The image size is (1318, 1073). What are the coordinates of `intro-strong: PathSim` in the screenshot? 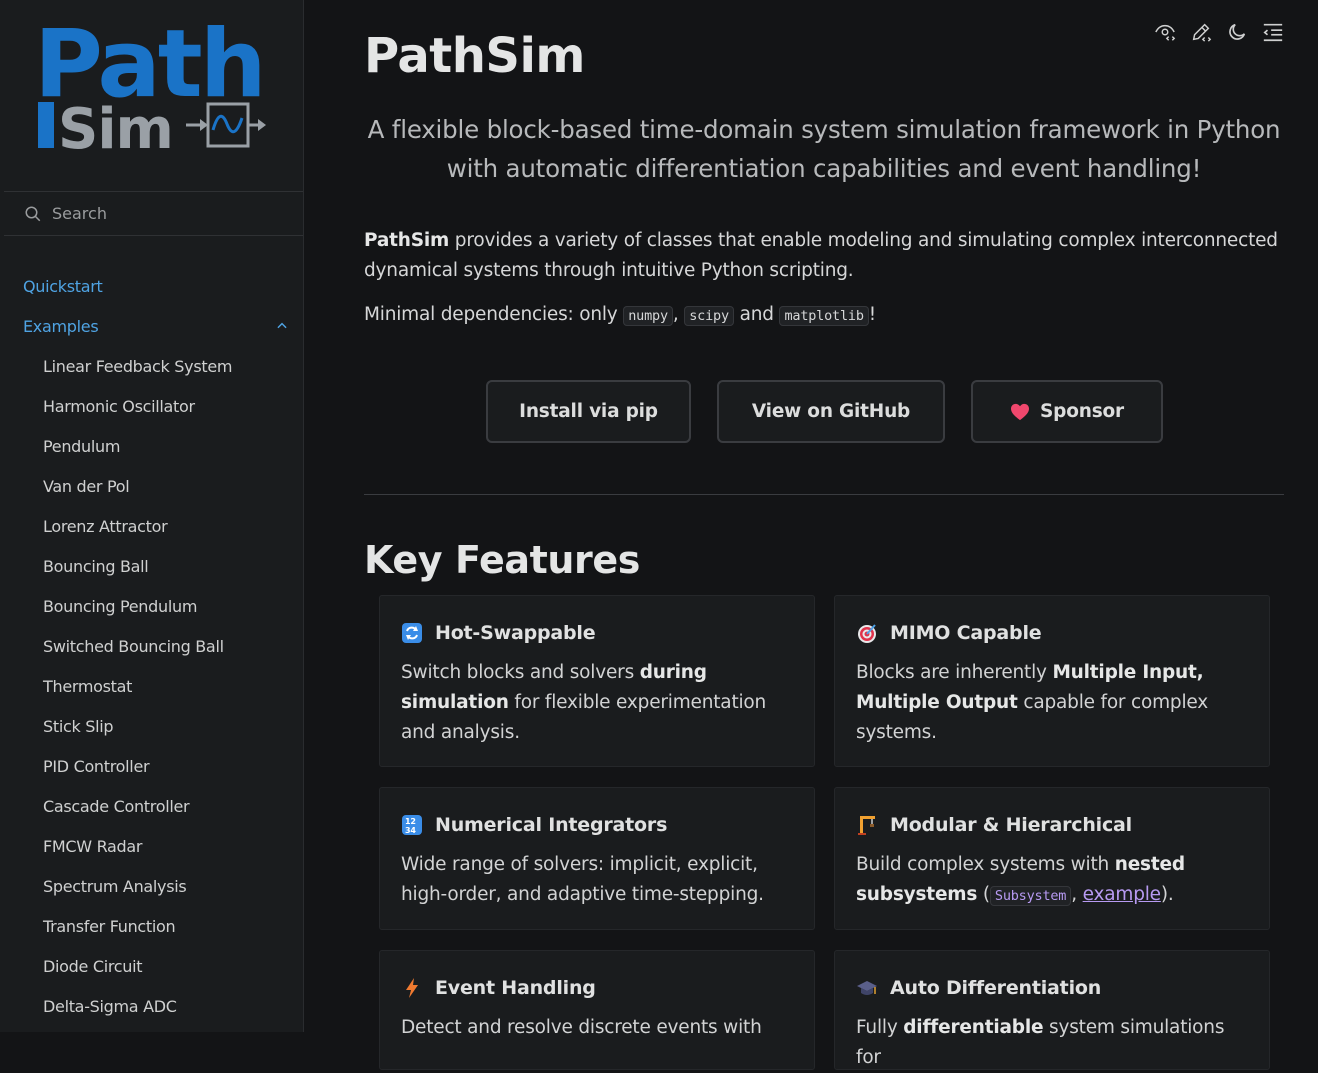 It's located at (407, 240).